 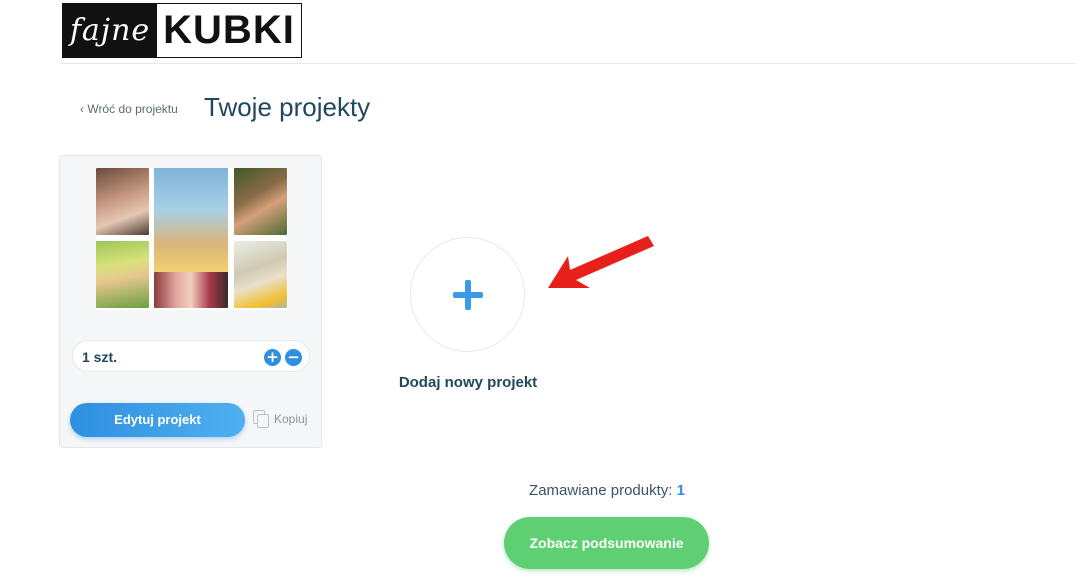 What do you see at coordinates (680, 490) in the screenshot?
I see `ordered-products-count: 1` at bounding box center [680, 490].